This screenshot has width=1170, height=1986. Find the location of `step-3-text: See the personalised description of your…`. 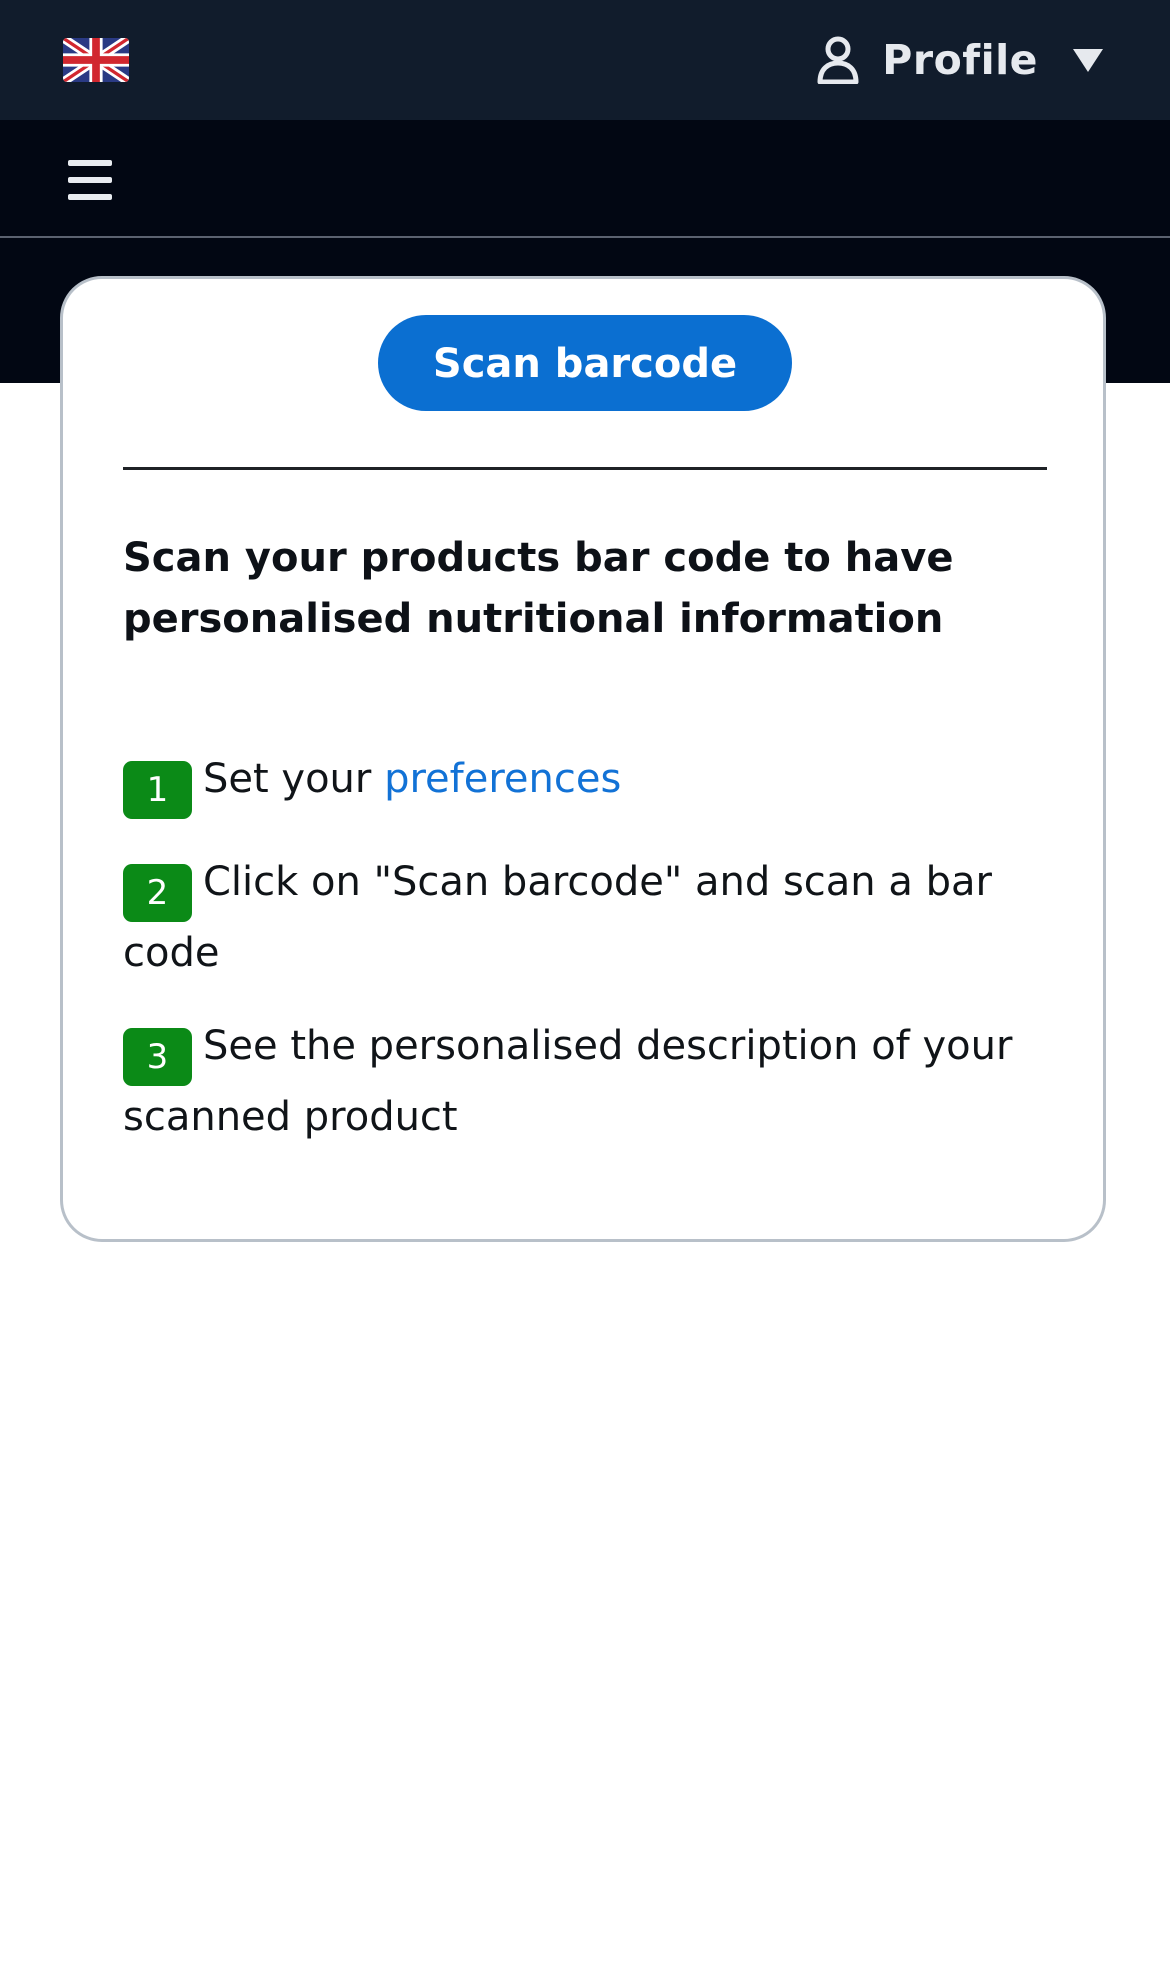

step-3-text: See the personalised description of your… is located at coordinates (568, 1081).